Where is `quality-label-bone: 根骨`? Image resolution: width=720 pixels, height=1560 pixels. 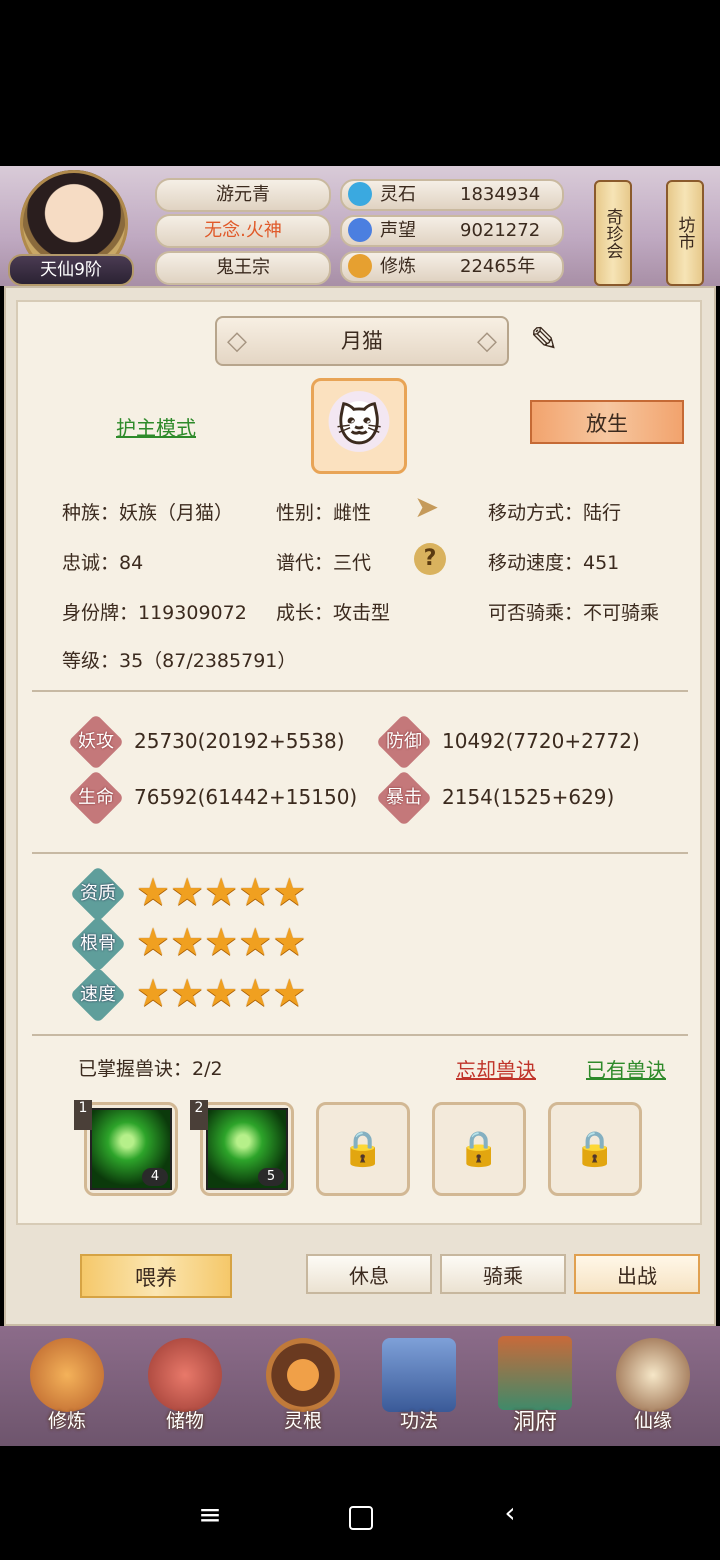 quality-label-bone: 根骨 is located at coordinates (98, 943).